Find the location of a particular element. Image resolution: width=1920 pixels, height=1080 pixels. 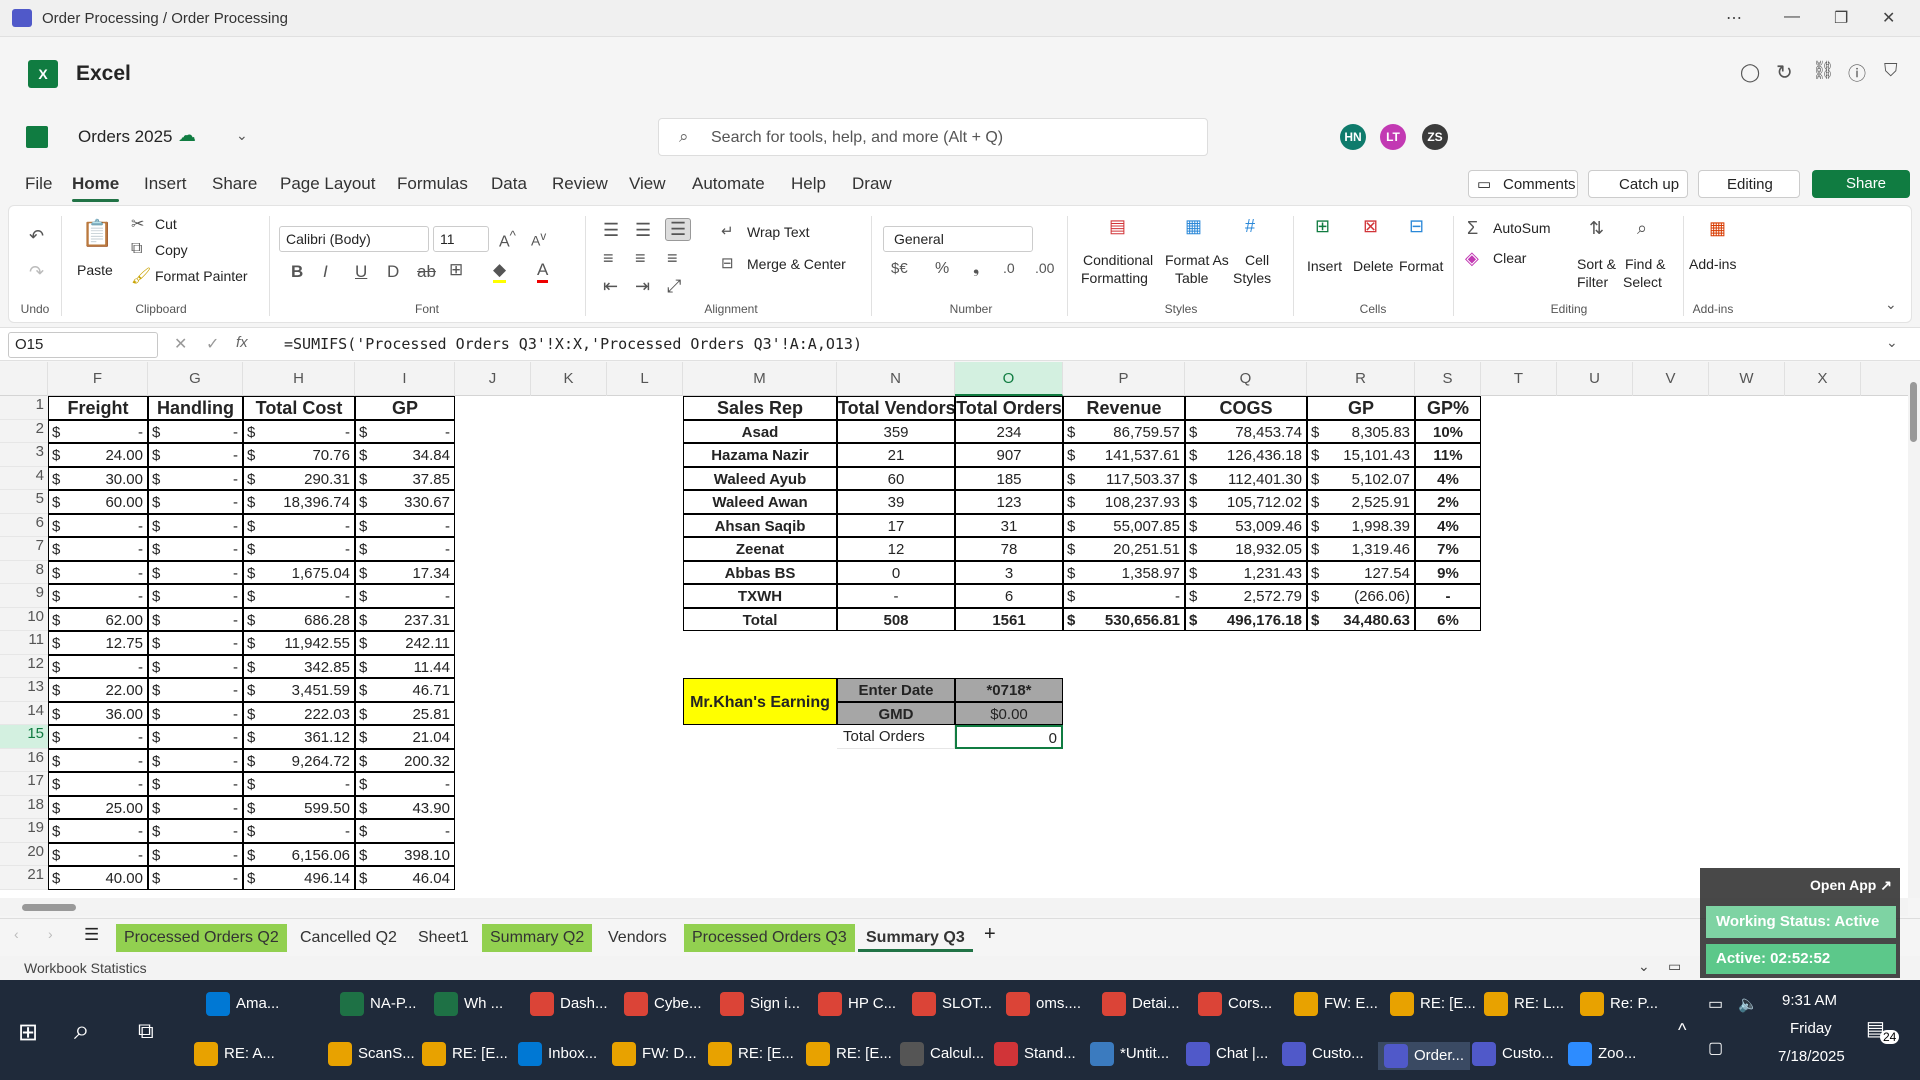

search-icon: ⌕ is located at coordinates (82, 1030).